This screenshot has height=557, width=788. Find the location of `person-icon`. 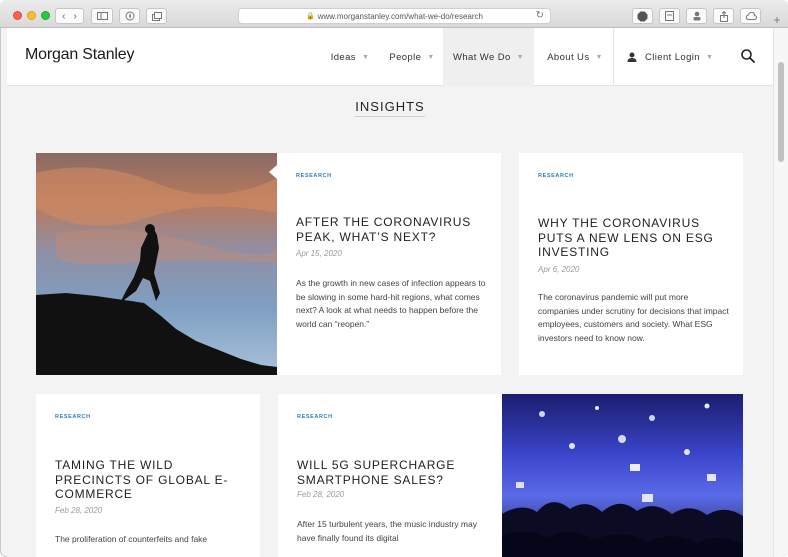

person-icon is located at coordinates (696, 16).